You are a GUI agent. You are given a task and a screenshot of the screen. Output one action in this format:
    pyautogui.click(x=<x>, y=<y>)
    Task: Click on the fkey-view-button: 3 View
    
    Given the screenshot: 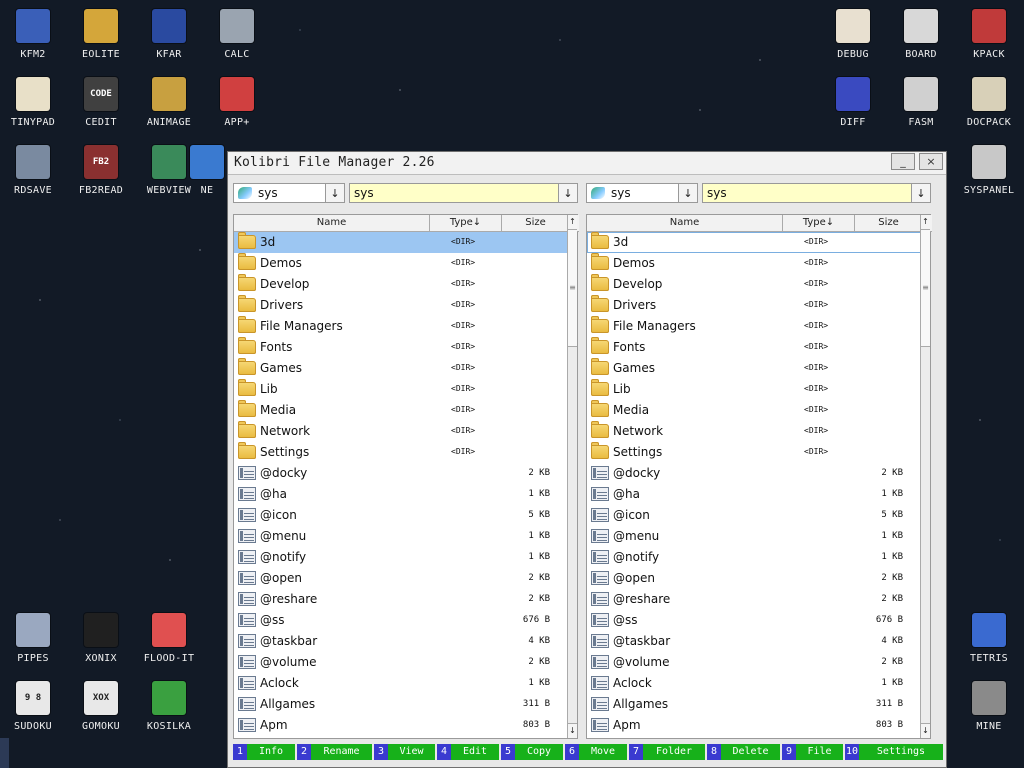 What is the action you would take?
    pyautogui.click(x=404, y=752)
    